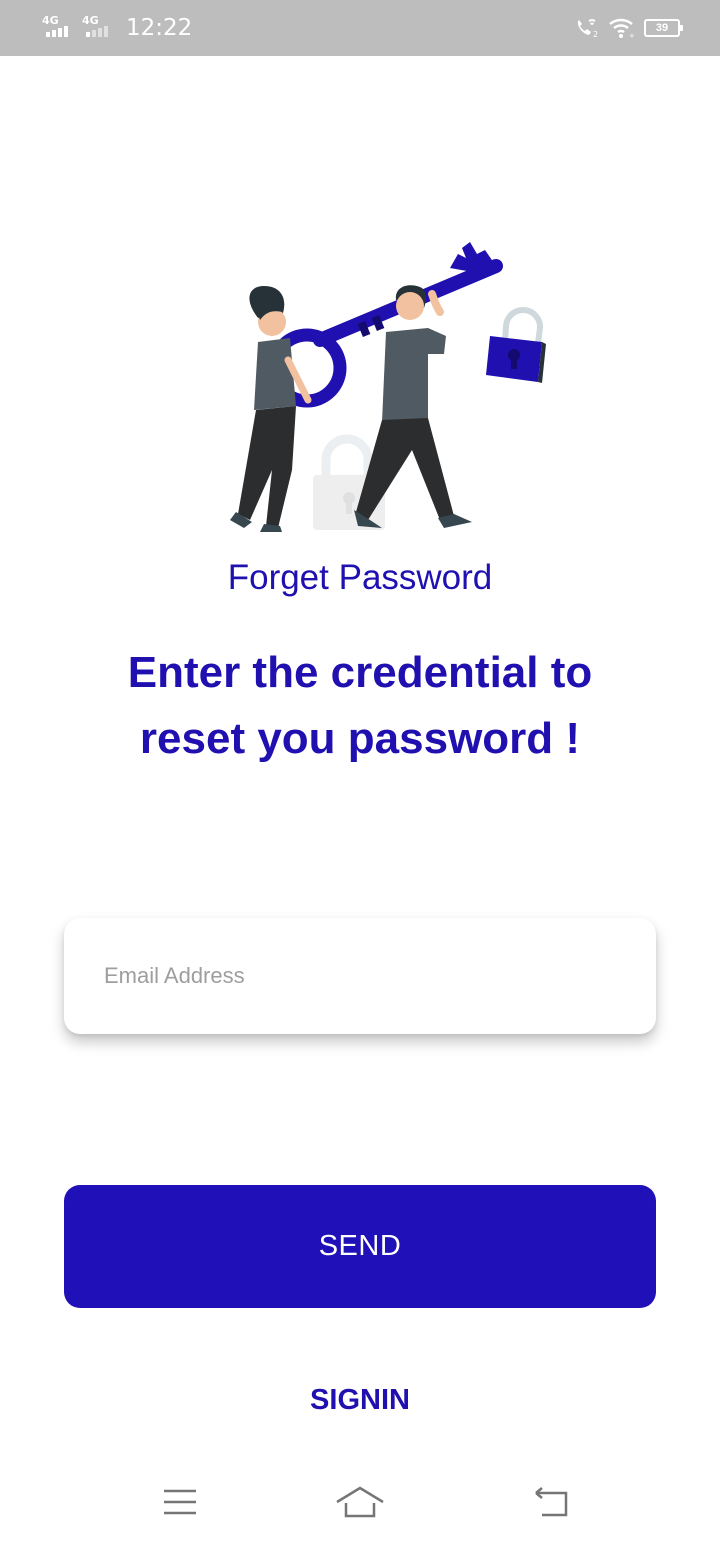 The height and width of the screenshot is (1544, 720). What do you see at coordinates (97, 31) in the screenshot?
I see `signal-weak-icon` at bounding box center [97, 31].